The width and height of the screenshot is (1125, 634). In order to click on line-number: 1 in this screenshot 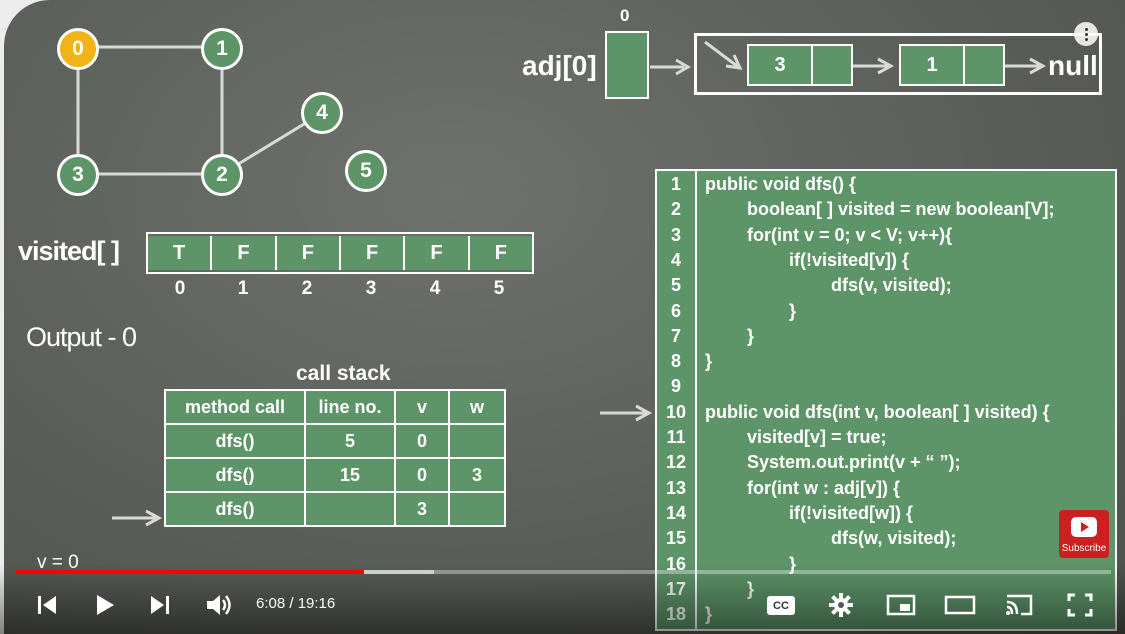, I will do `click(675, 184)`.